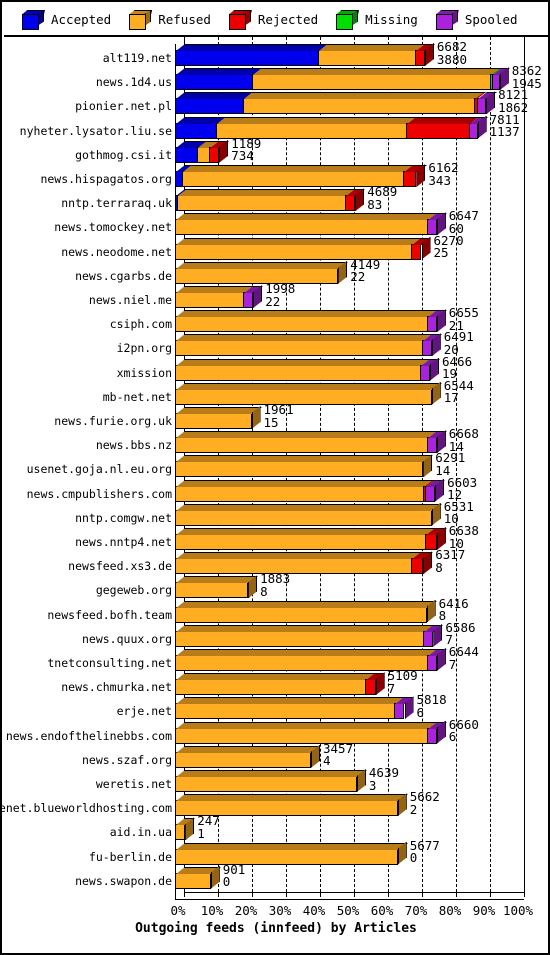 The height and width of the screenshot is (955, 550). What do you see at coordinates (403, 682) in the screenshot?
I see `bar-value-label: 5109 7` at bounding box center [403, 682].